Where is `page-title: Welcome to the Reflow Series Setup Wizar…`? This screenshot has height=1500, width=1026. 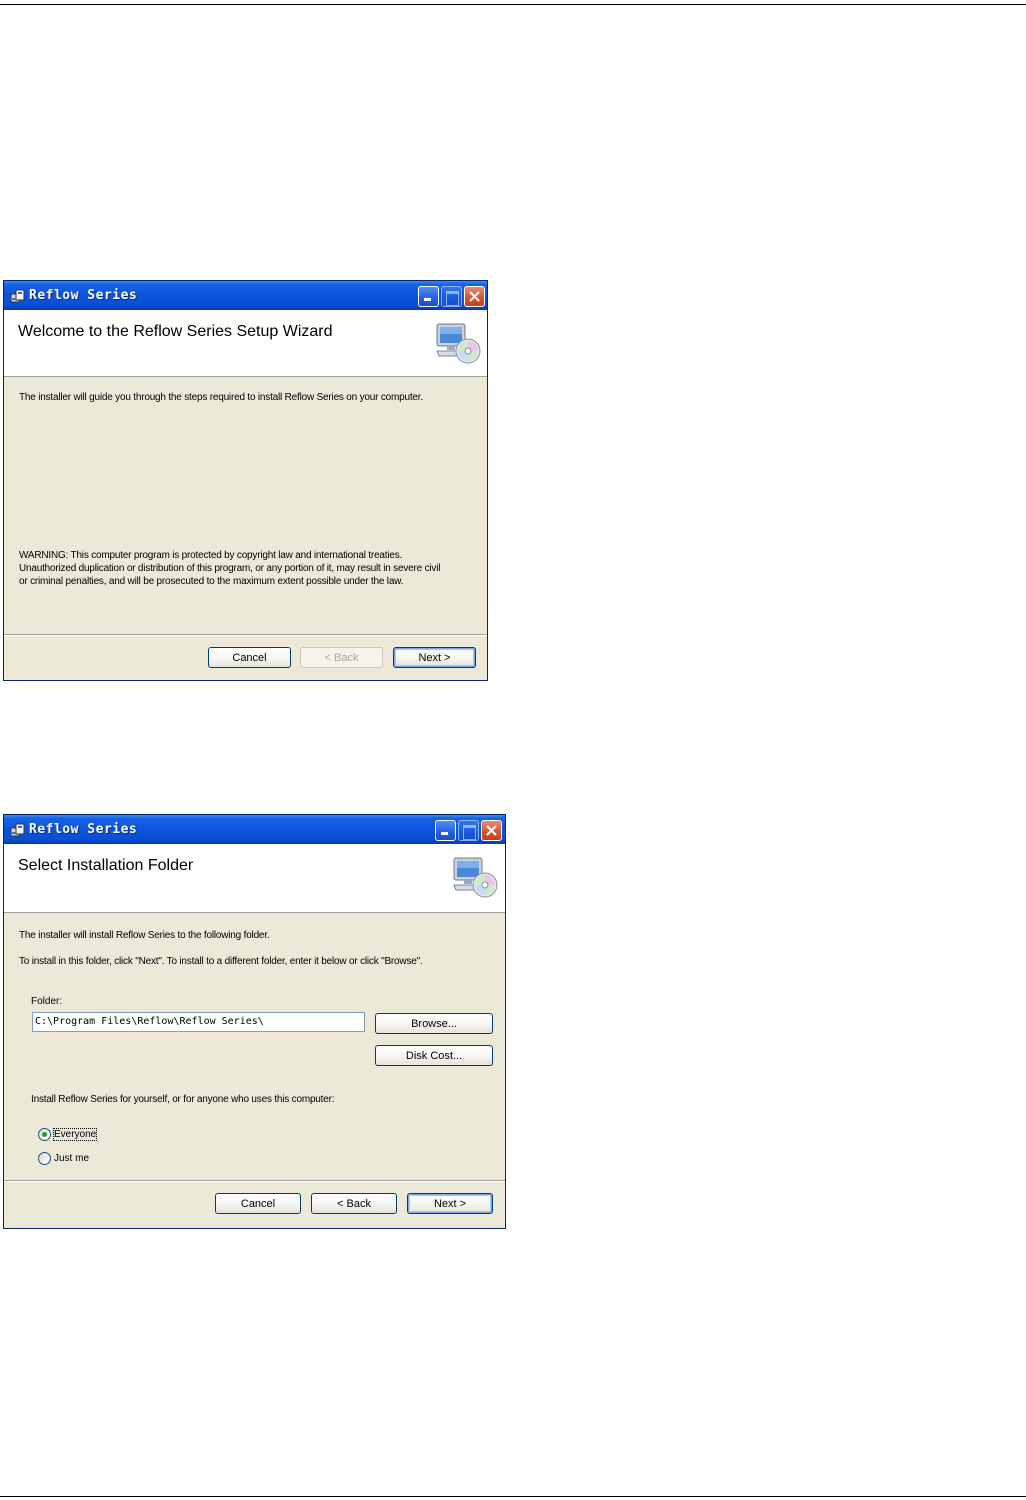 page-title: Welcome to the Reflow Series Setup Wizar… is located at coordinates (175, 331).